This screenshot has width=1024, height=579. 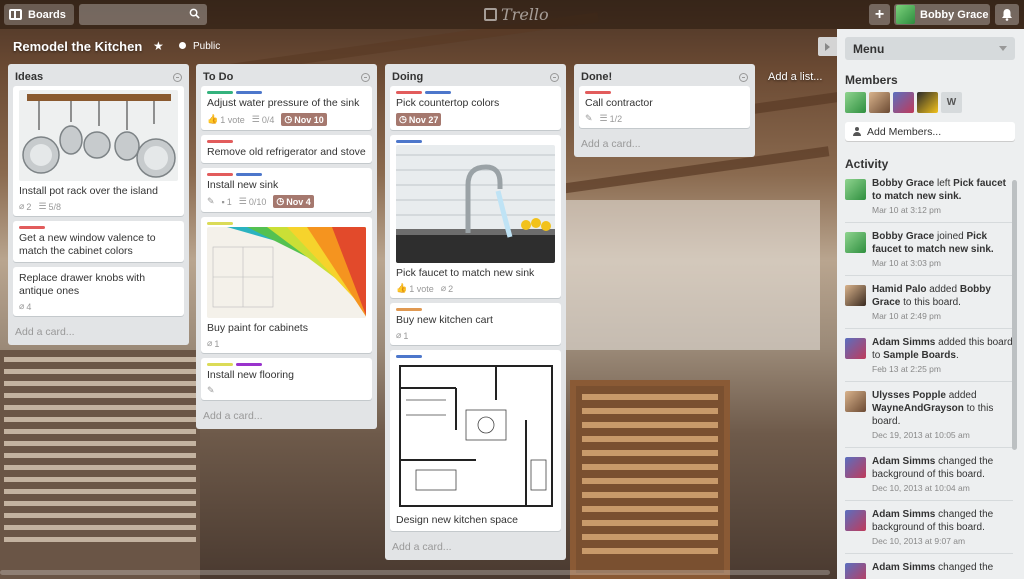 I want to click on card-item: Install new flooring ✎, so click(x=286, y=379).